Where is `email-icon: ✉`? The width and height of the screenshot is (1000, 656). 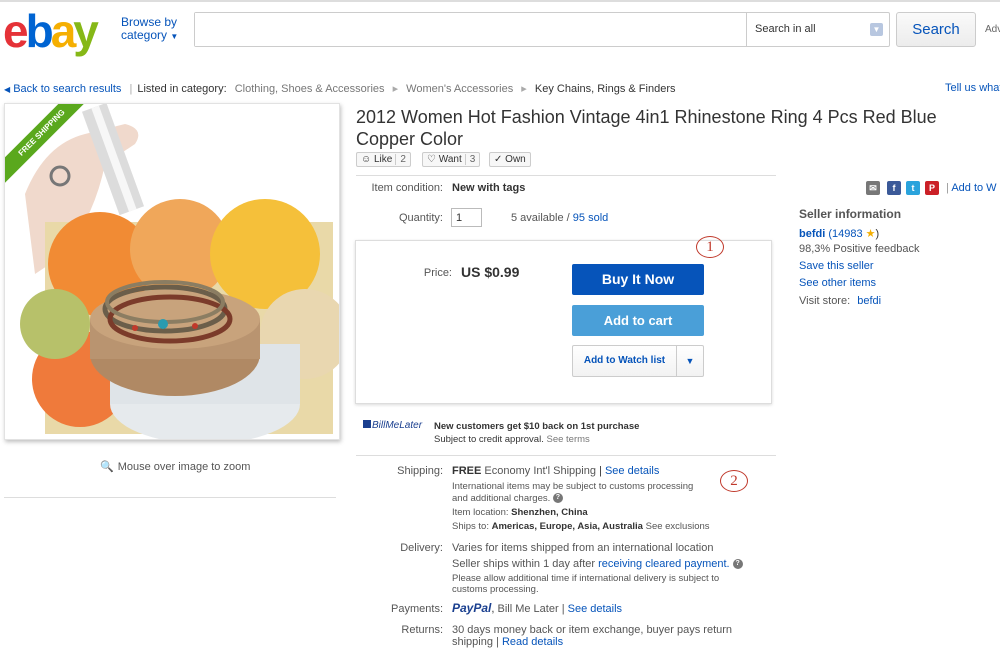 email-icon: ✉ is located at coordinates (873, 188).